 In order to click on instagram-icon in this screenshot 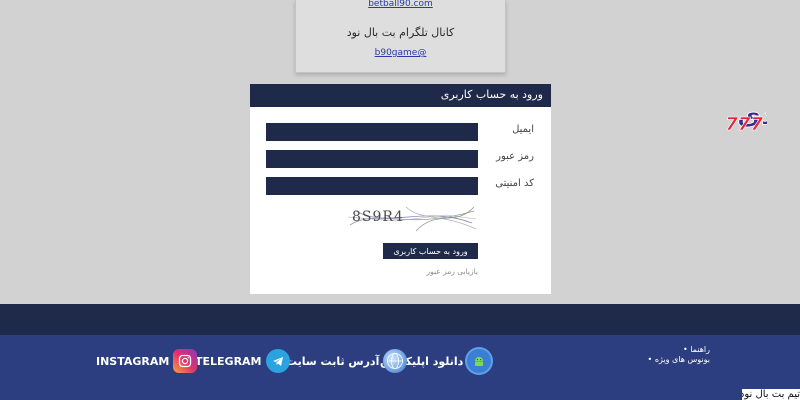, I will do `click(185, 361)`.